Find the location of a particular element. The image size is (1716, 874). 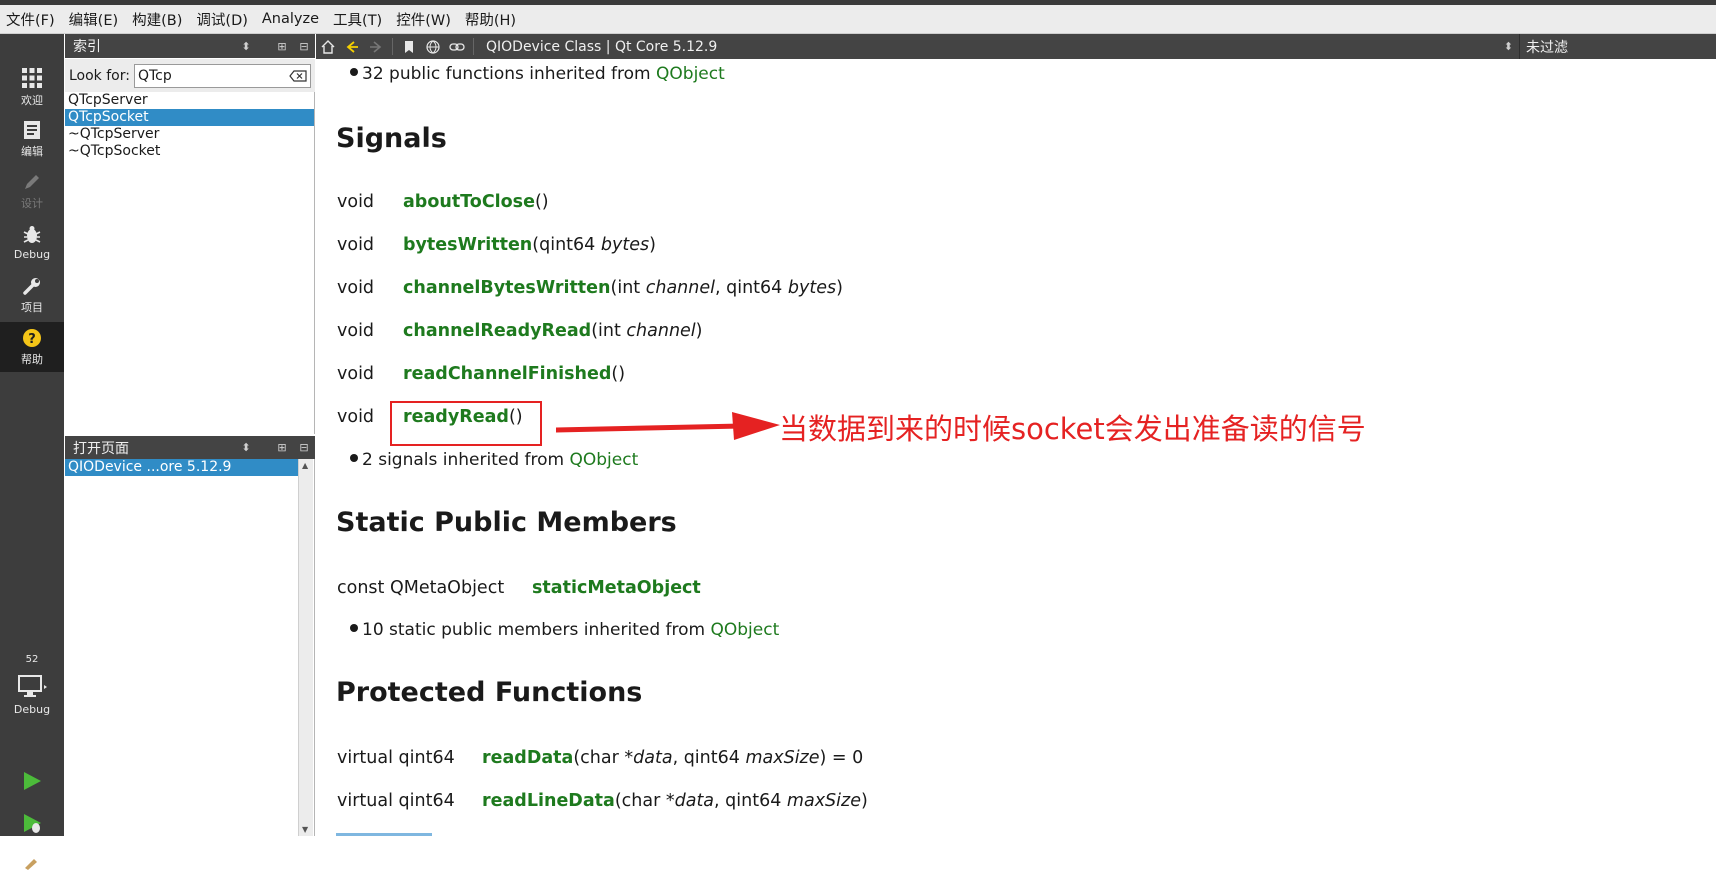

bookmark-button is located at coordinates (409, 46).